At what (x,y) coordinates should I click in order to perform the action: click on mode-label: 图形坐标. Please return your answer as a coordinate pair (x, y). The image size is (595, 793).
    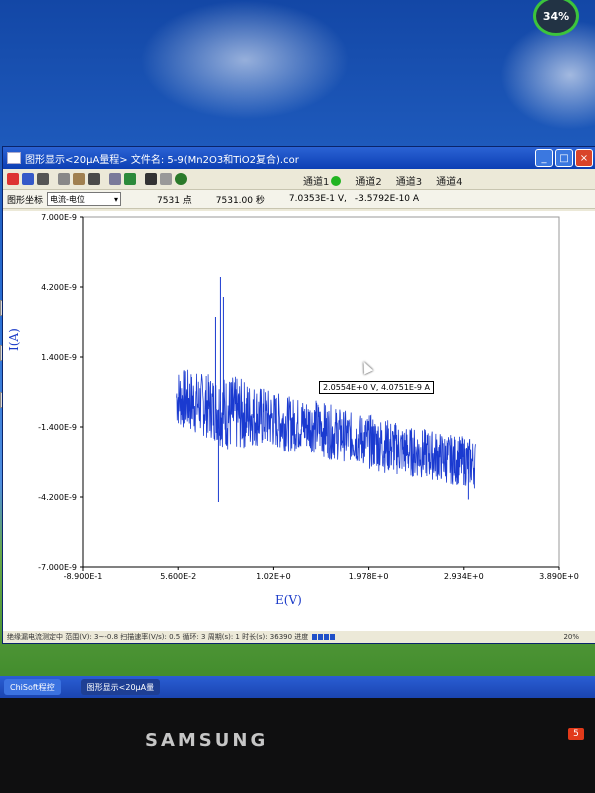
    Looking at the image, I should click on (25, 200).